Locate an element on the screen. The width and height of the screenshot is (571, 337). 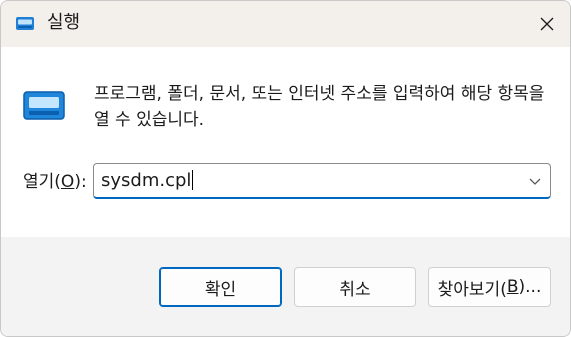
title-bar: 실행 is located at coordinates (285, 24).